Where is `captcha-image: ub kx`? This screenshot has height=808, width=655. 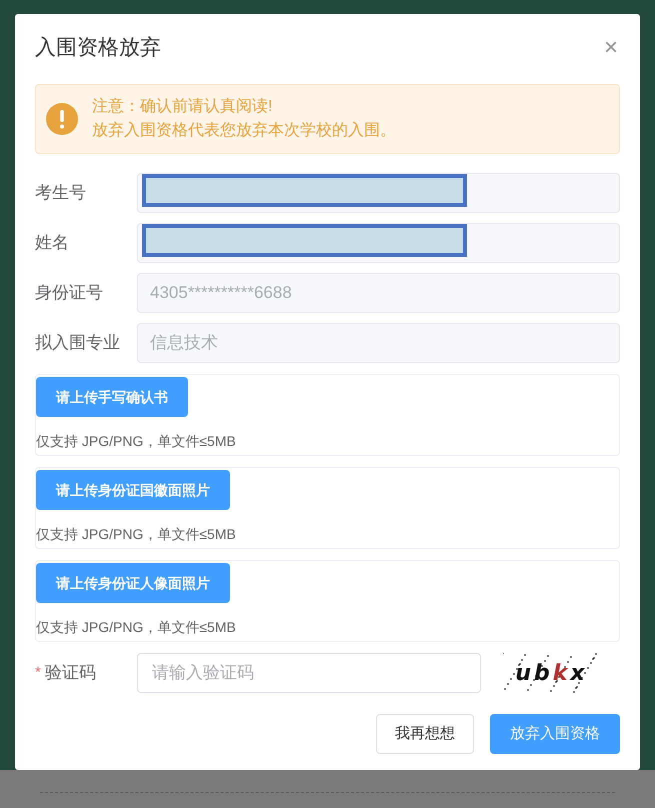 captcha-image: ub kx is located at coordinates (550, 673).